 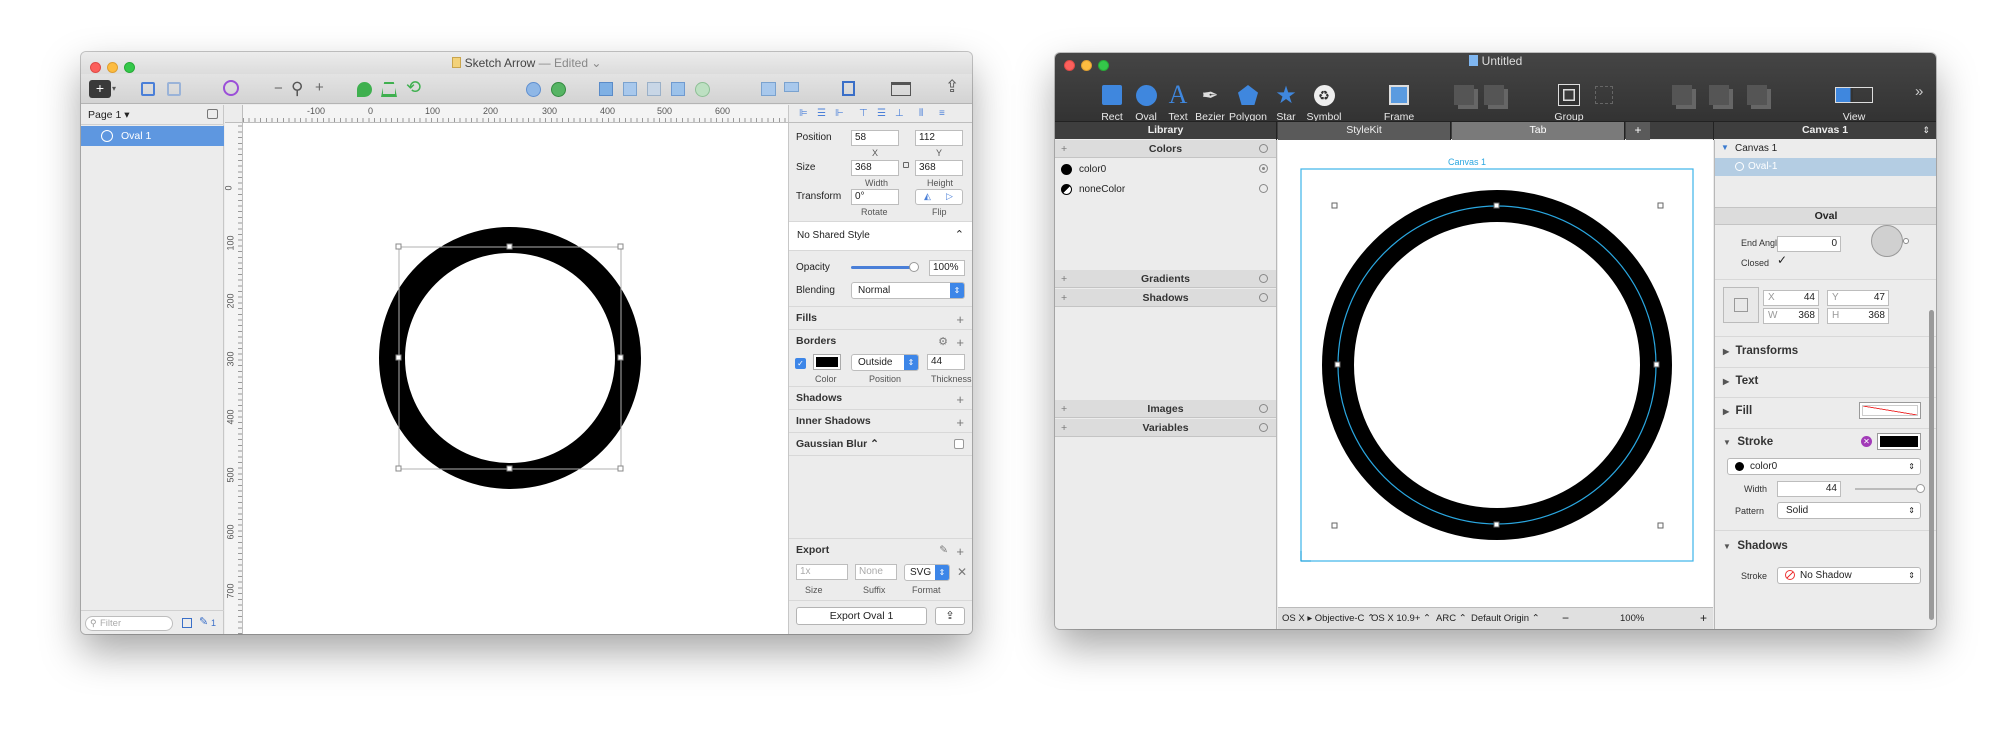 I want to click on add-fill-icon: +, so click(x=960, y=319).